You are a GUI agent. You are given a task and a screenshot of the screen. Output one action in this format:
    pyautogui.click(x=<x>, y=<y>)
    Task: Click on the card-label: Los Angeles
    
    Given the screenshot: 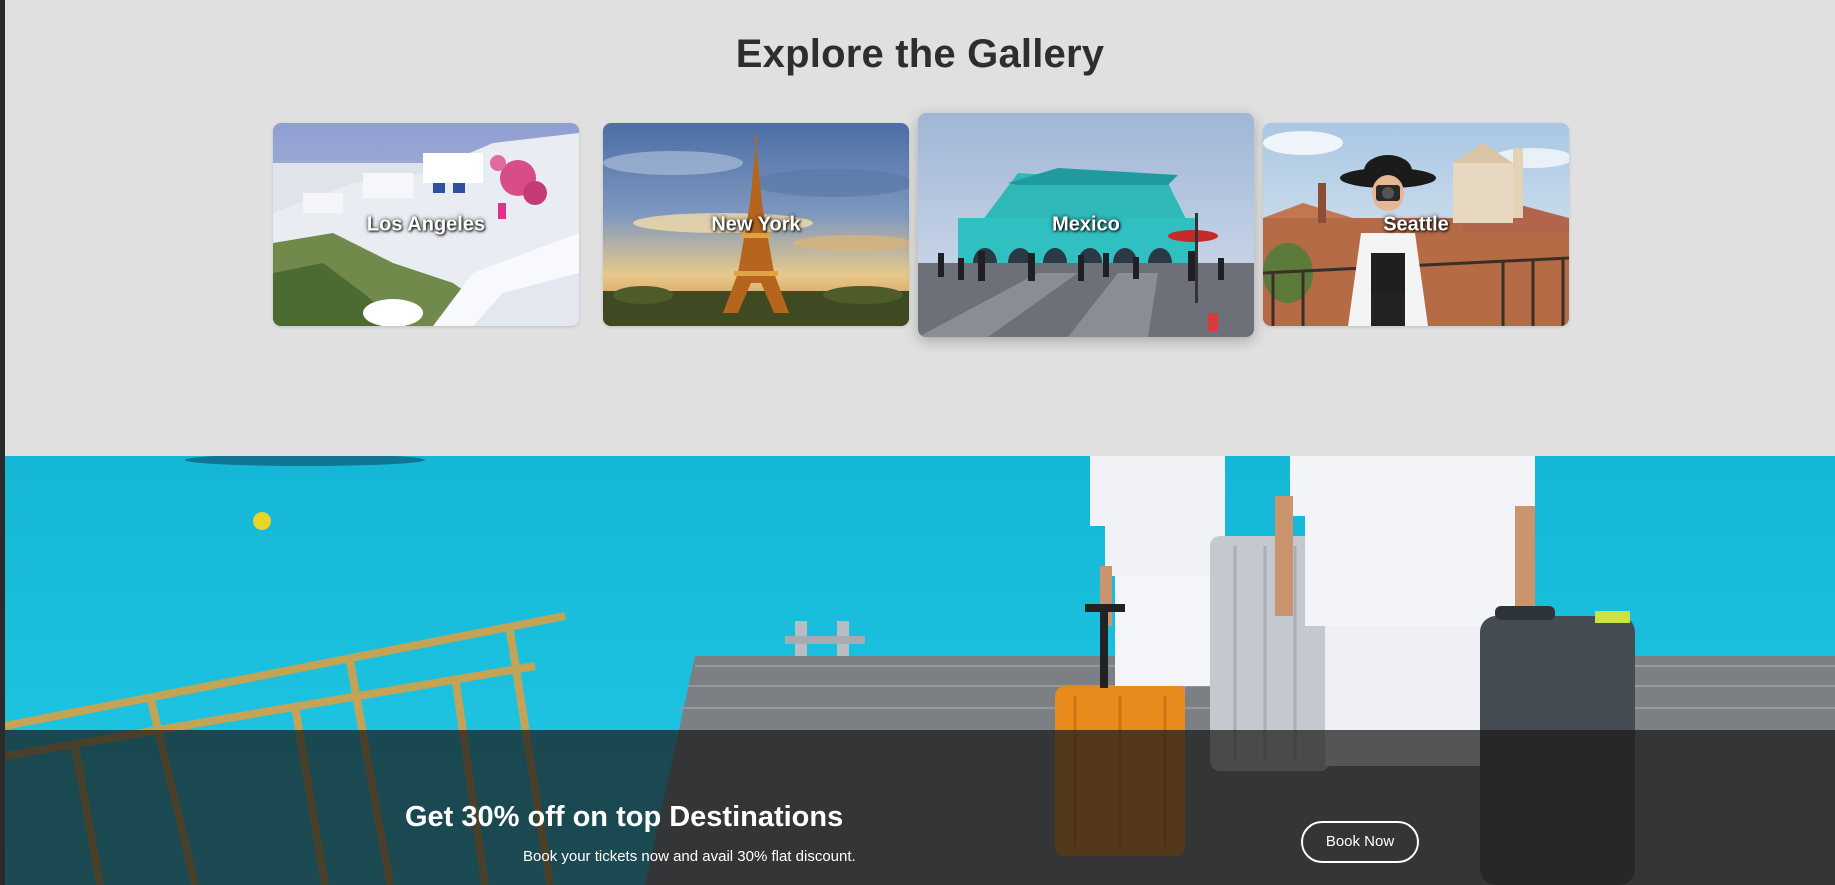 What is the action you would take?
    pyautogui.click(x=426, y=224)
    